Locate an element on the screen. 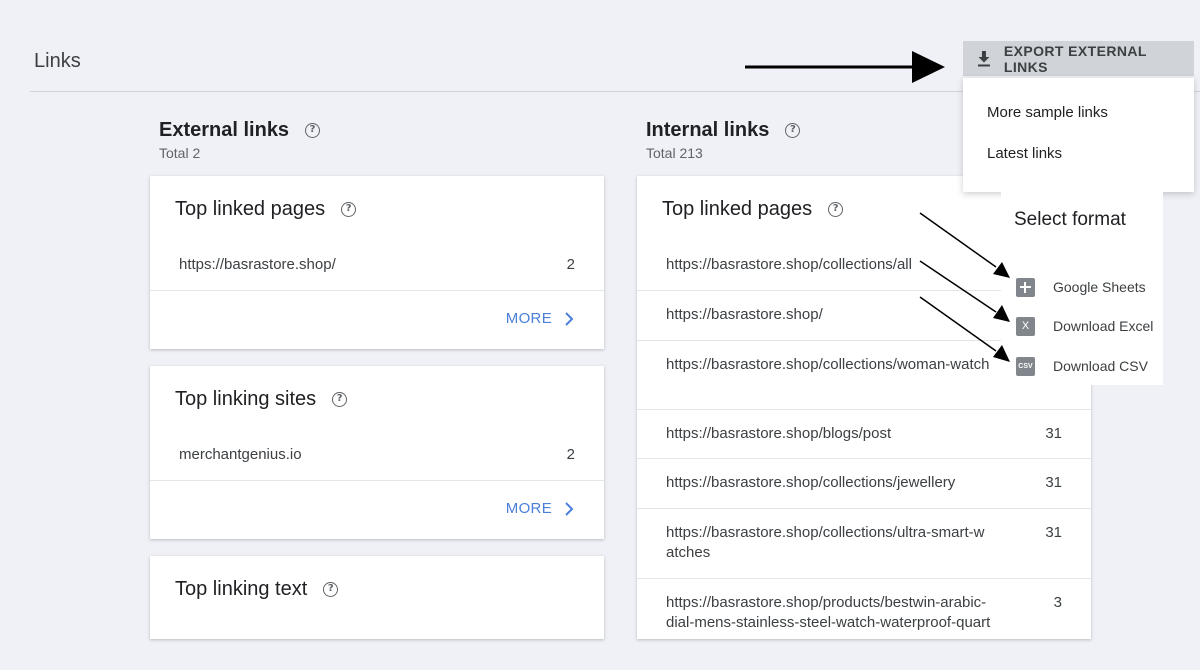  external-top-linking-text-card: Top linking text ? is located at coordinates (377, 597).